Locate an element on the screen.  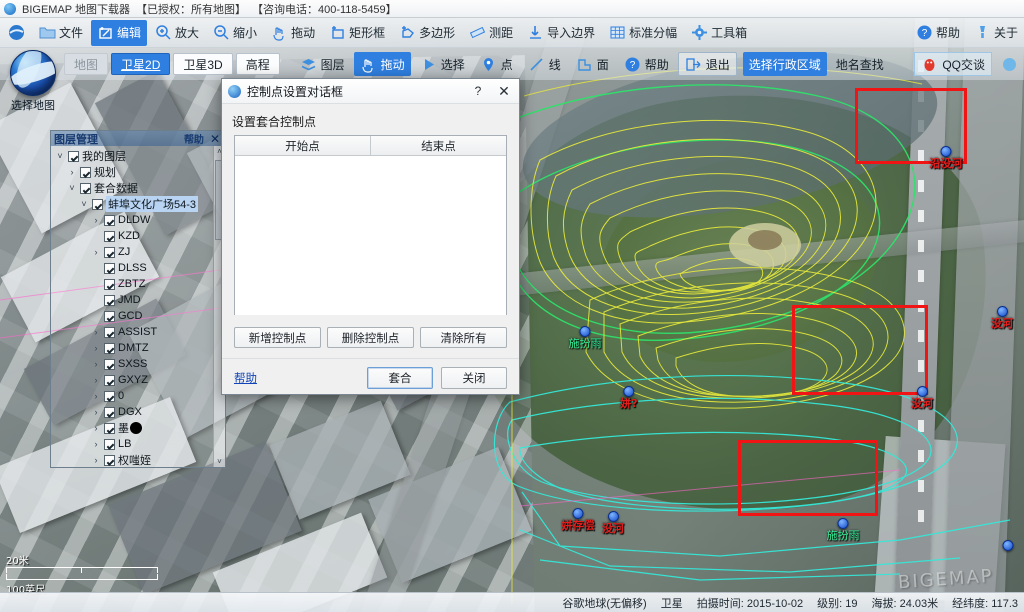
toolbar-item-toolbox: 工具箱 is located at coordinates (719, 33).